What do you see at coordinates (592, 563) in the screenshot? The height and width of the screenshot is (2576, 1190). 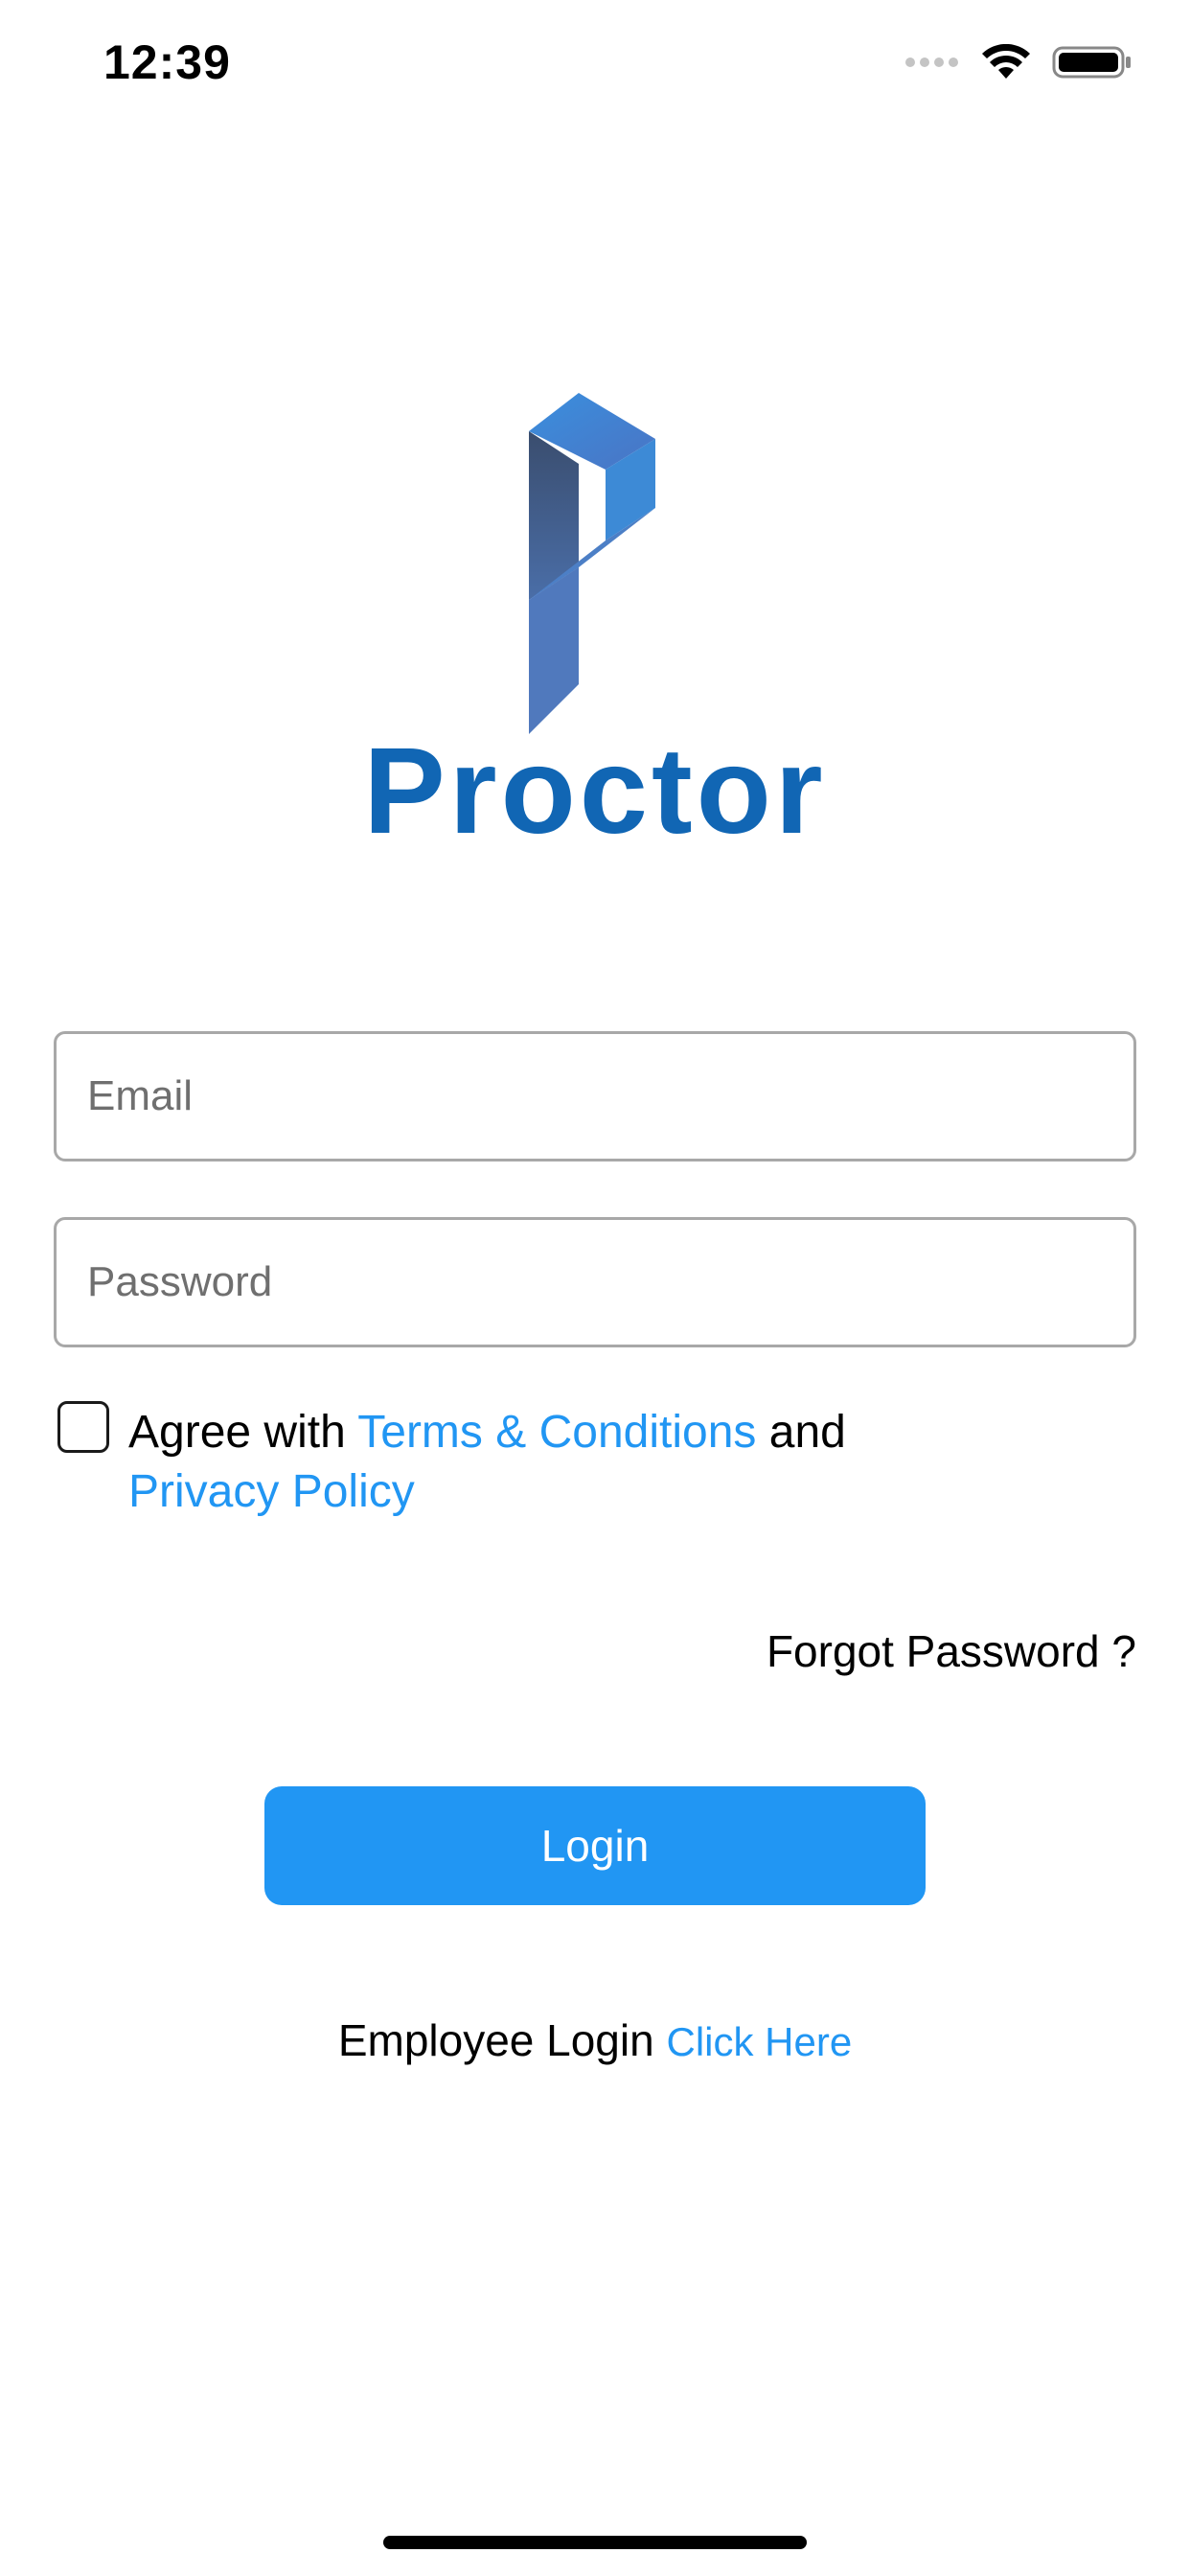 I see `proctor-logo-icon` at bounding box center [592, 563].